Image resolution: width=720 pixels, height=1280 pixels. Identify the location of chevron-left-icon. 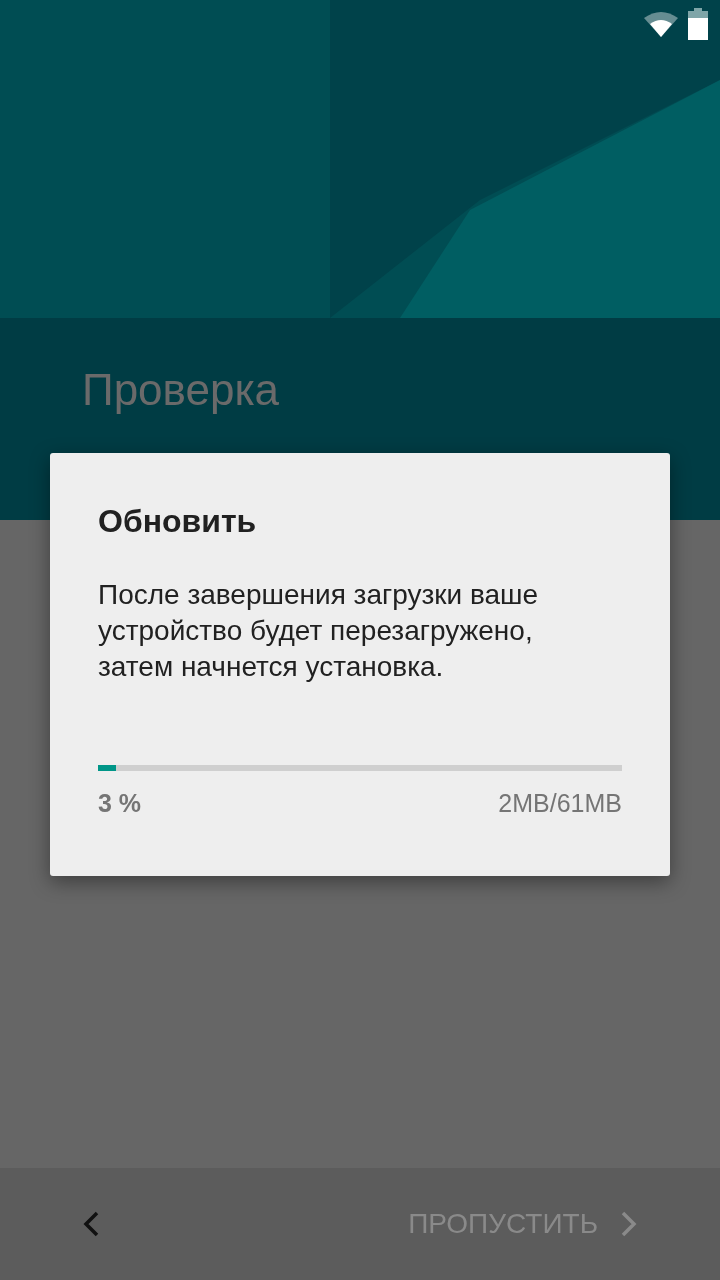
(91, 1224).